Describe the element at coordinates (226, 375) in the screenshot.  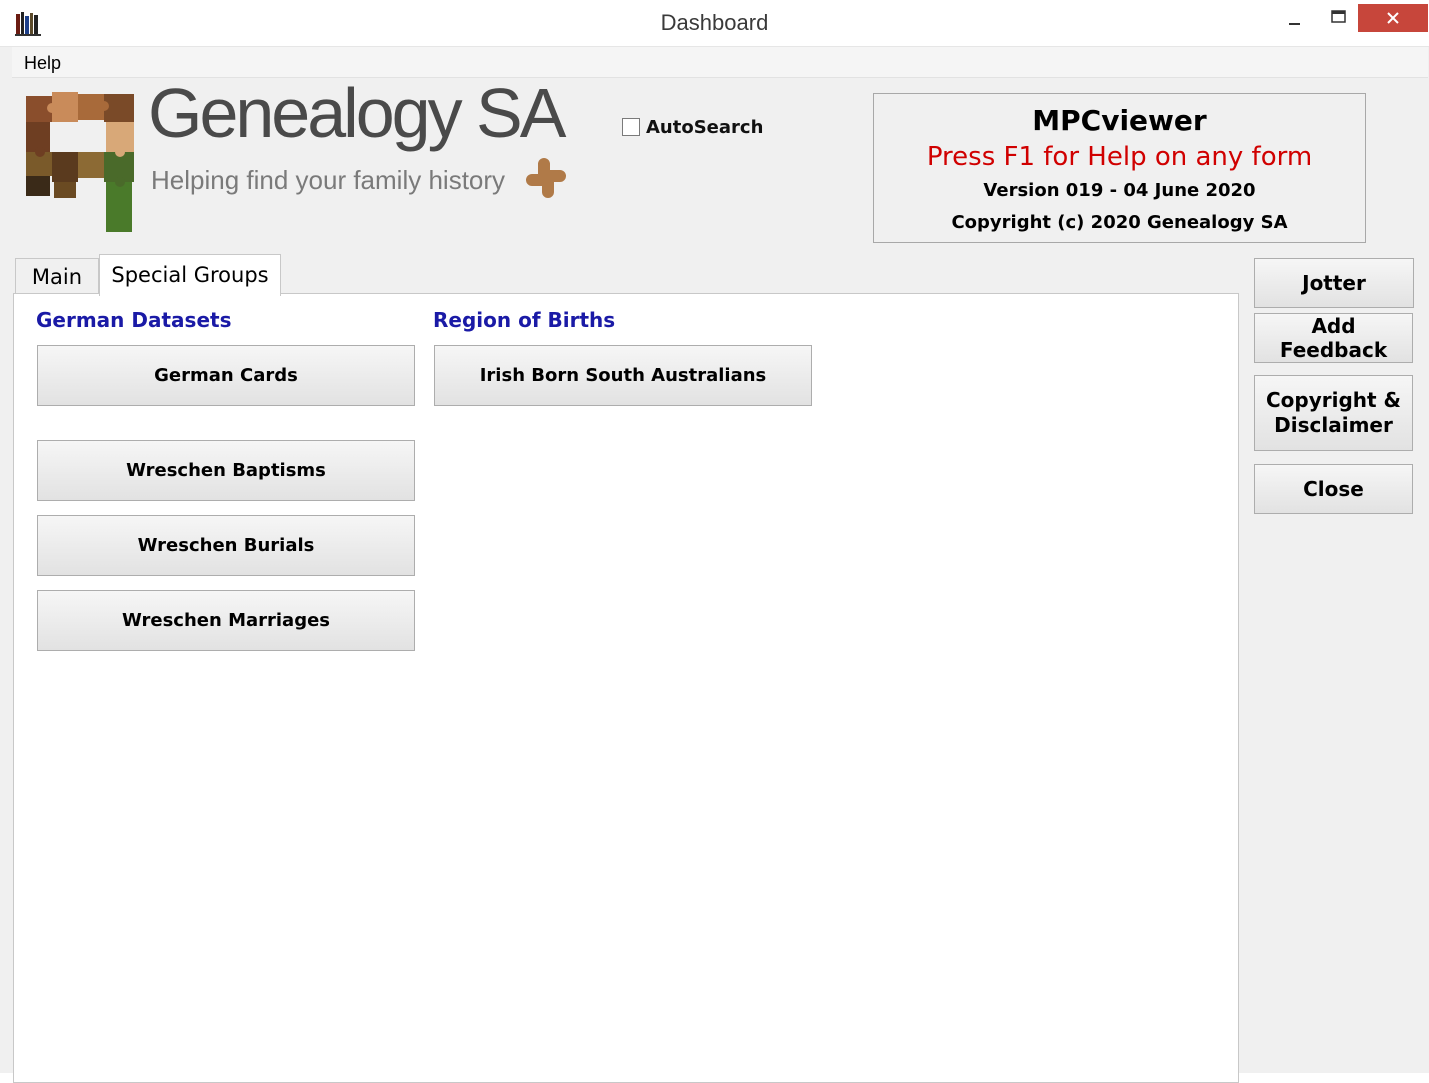
I see `german-cards-button: German Cards` at that location.